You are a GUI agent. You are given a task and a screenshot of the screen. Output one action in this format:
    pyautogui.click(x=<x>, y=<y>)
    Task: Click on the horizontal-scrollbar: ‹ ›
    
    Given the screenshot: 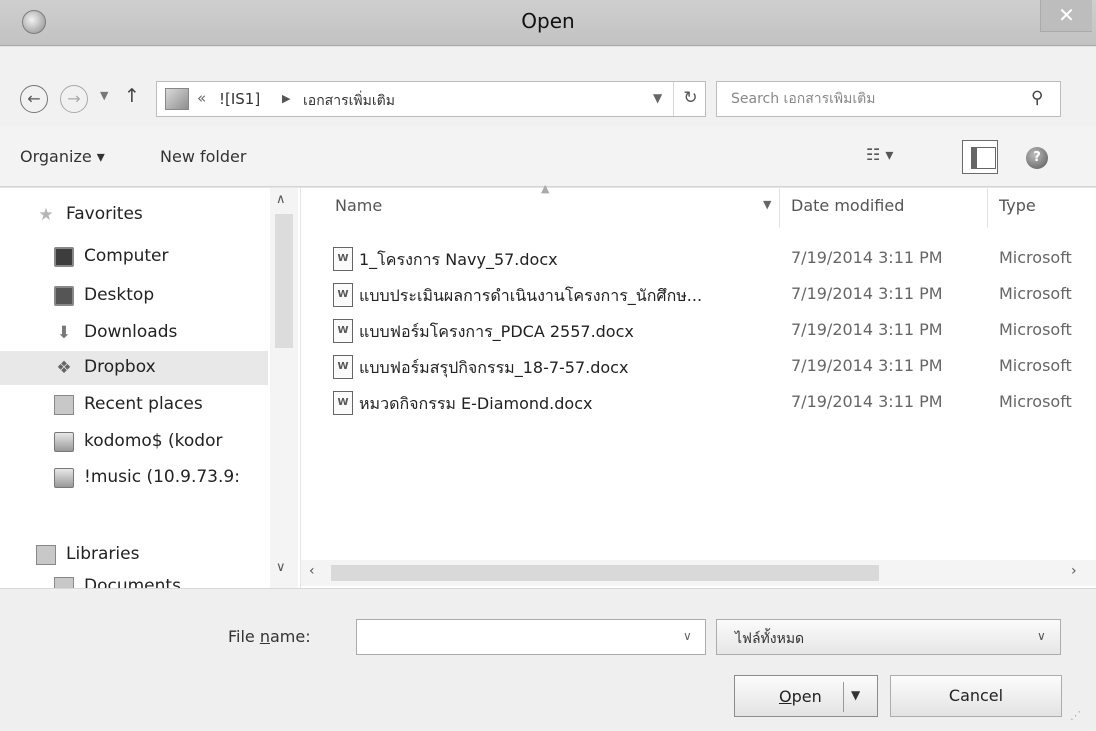 What is the action you would take?
    pyautogui.click(x=698, y=573)
    